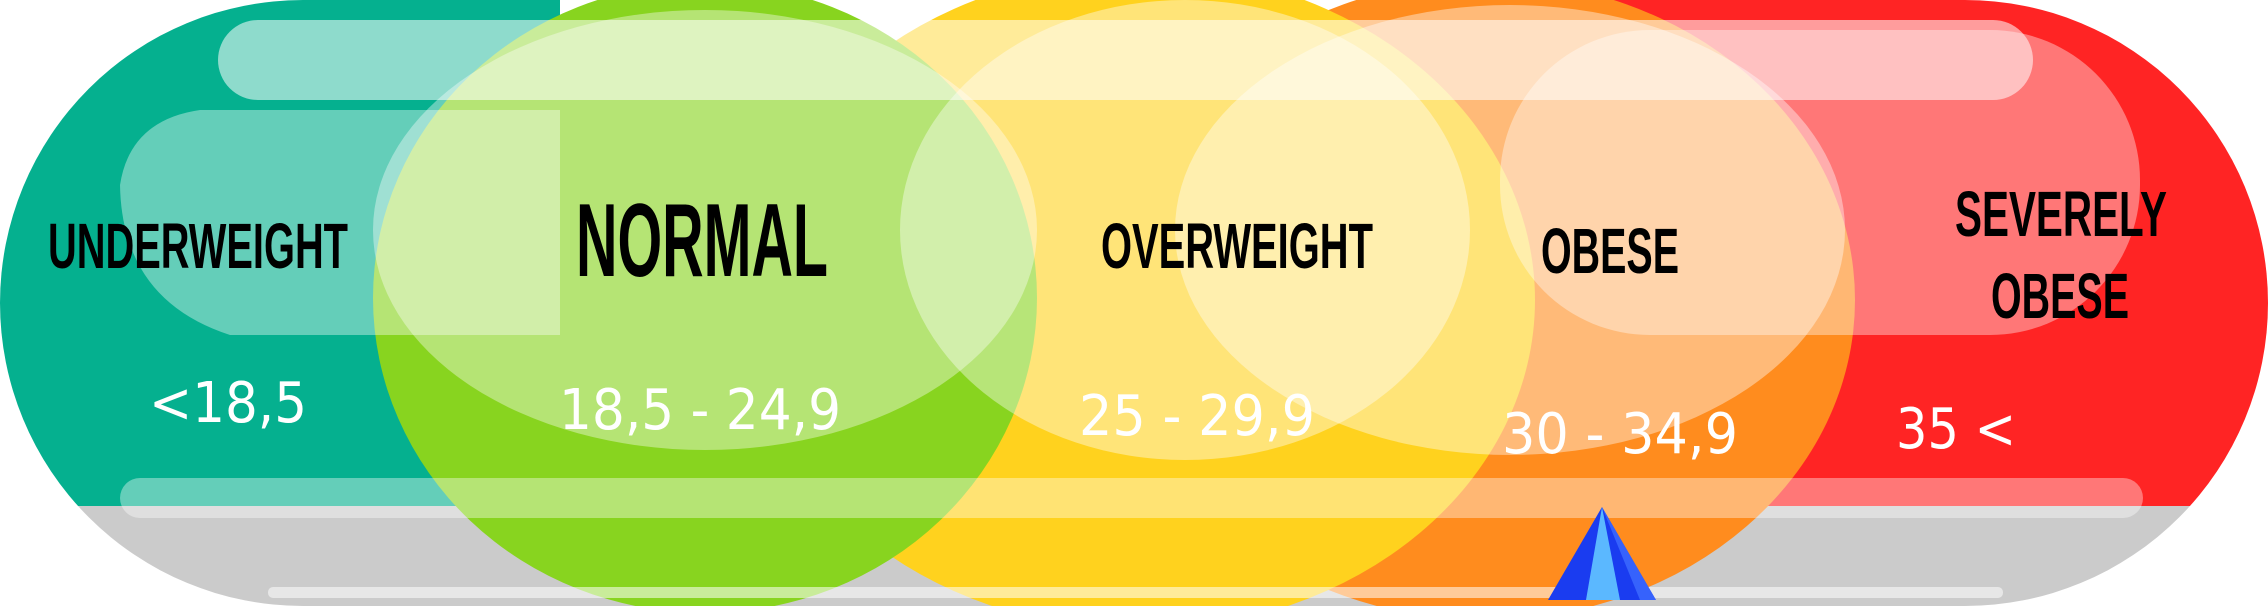  What do you see at coordinates (2060, 296) in the screenshot?
I see `label-severely-obese: OBESE` at bounding box center [2060, 296].